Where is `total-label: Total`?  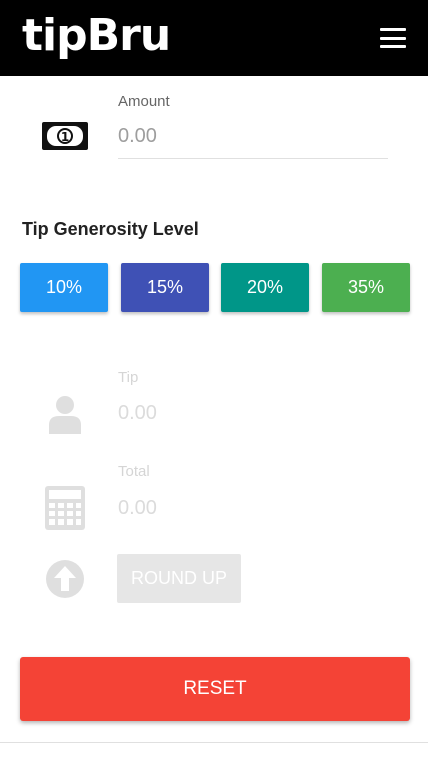 total-label: Total is located at coordinates (134, 471).